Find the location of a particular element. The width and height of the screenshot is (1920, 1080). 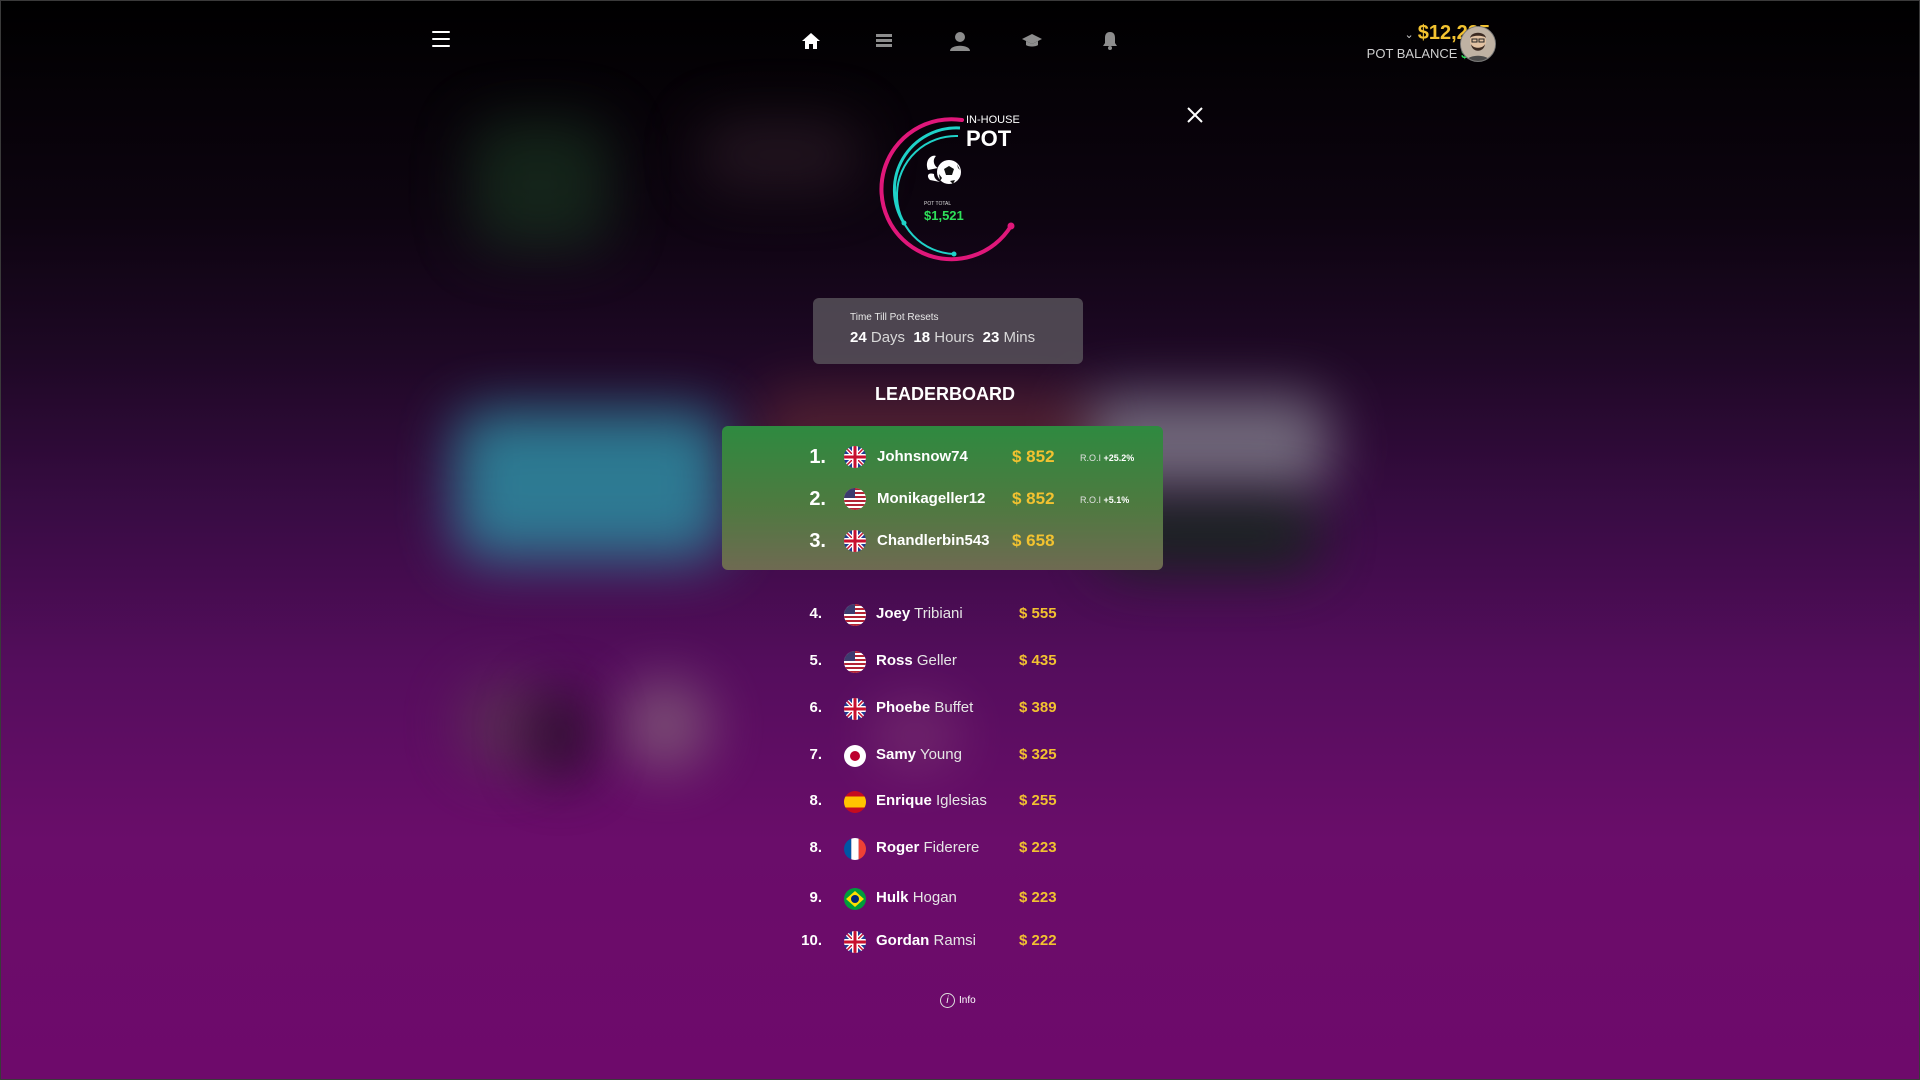

player-last-name: Ramsi is located at coordinates (955, 940).